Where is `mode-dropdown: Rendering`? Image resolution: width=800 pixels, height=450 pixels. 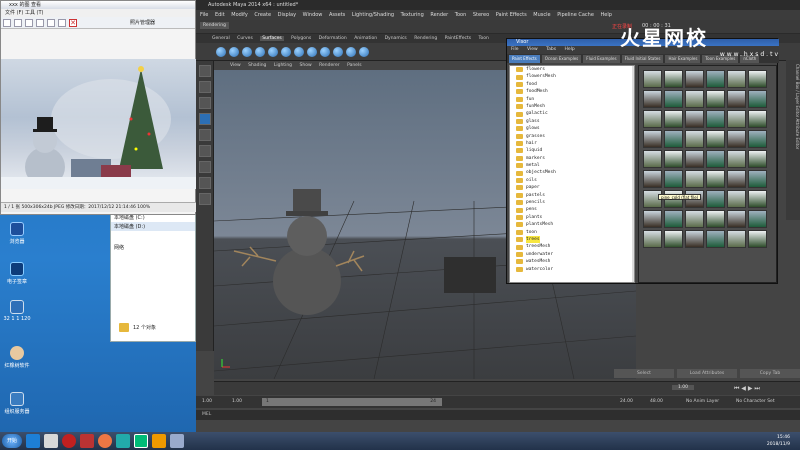 mode-dropdown: Rendering is located at coordinates (214, 25).